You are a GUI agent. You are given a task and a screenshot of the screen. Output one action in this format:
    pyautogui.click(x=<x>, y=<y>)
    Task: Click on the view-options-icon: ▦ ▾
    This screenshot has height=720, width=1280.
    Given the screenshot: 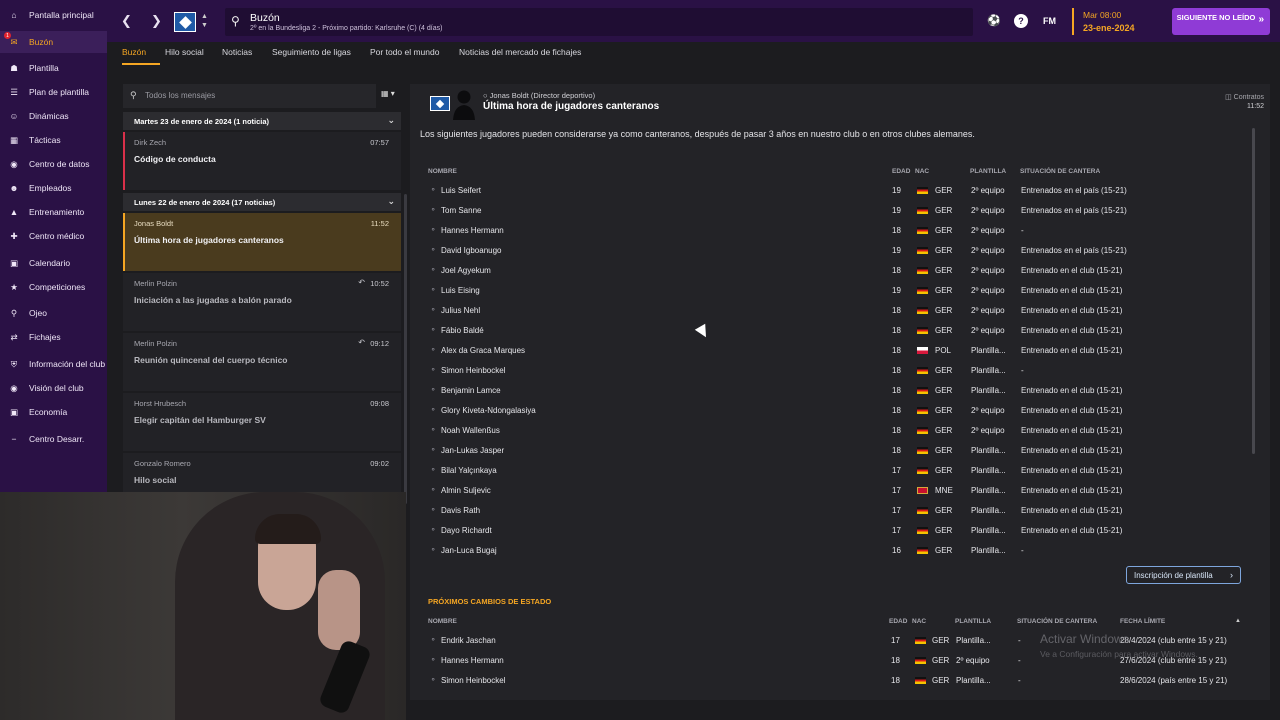 What is the action you would take?
    pyautogui.click(x=388, y=93)
    